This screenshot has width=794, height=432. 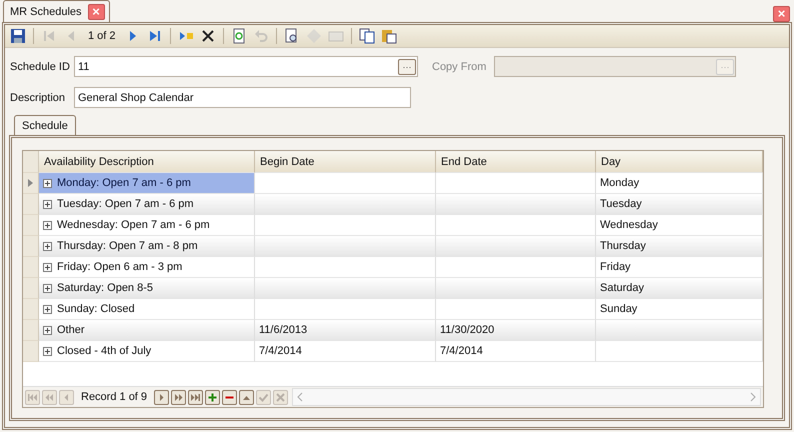 I want to click on refresh-icon, so click(x=238, y=36).